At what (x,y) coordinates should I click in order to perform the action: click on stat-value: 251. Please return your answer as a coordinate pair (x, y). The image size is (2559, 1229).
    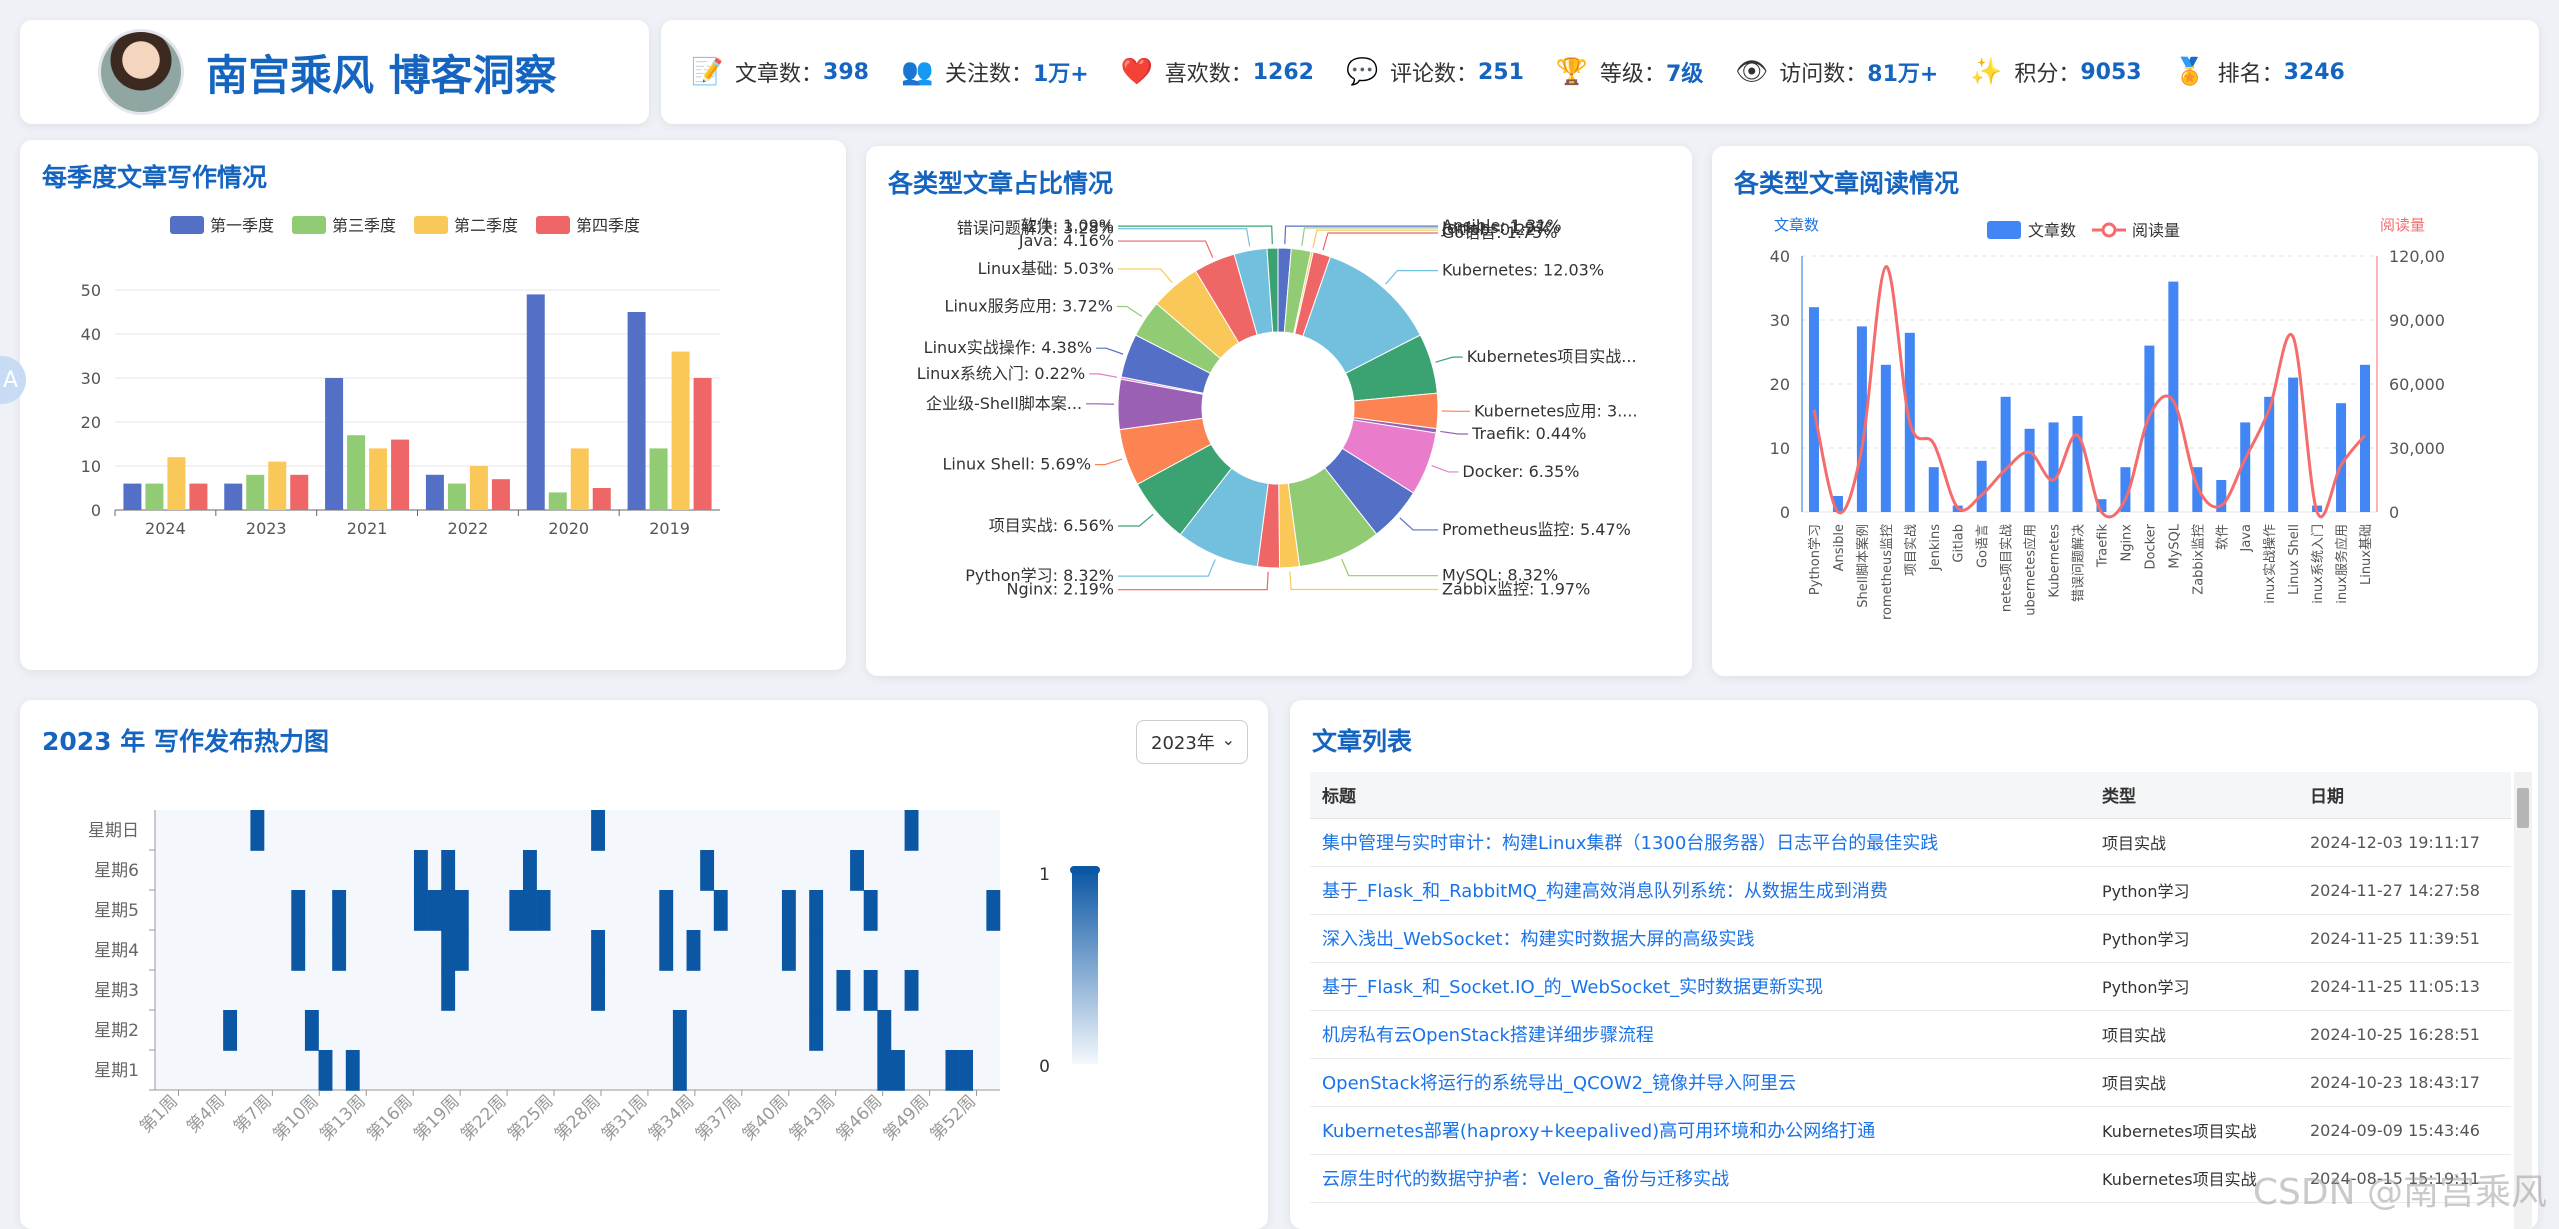
    Looking at the image, I should click on (1500, 72).